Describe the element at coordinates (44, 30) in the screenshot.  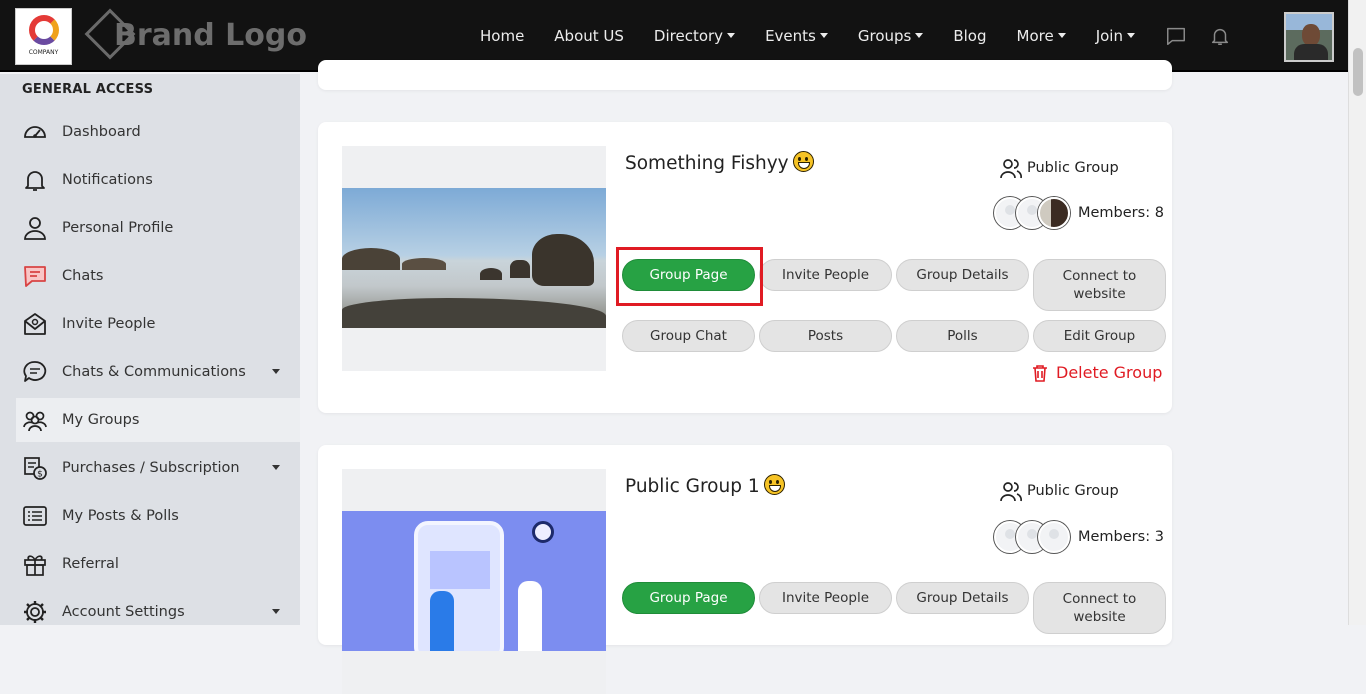
I see `logo-swirl-icon` at that location.